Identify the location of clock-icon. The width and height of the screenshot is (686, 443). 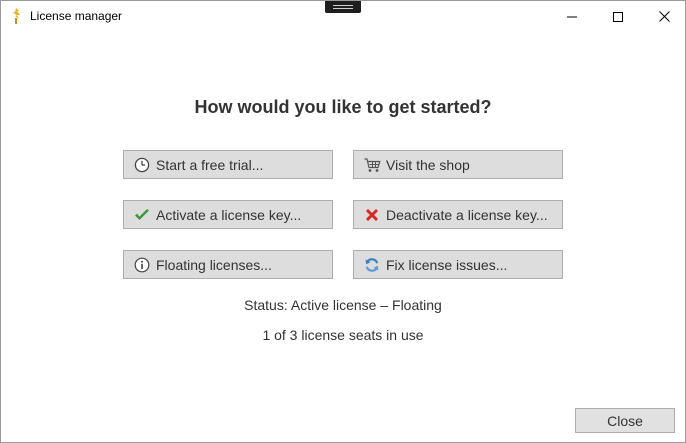
(142, 165).